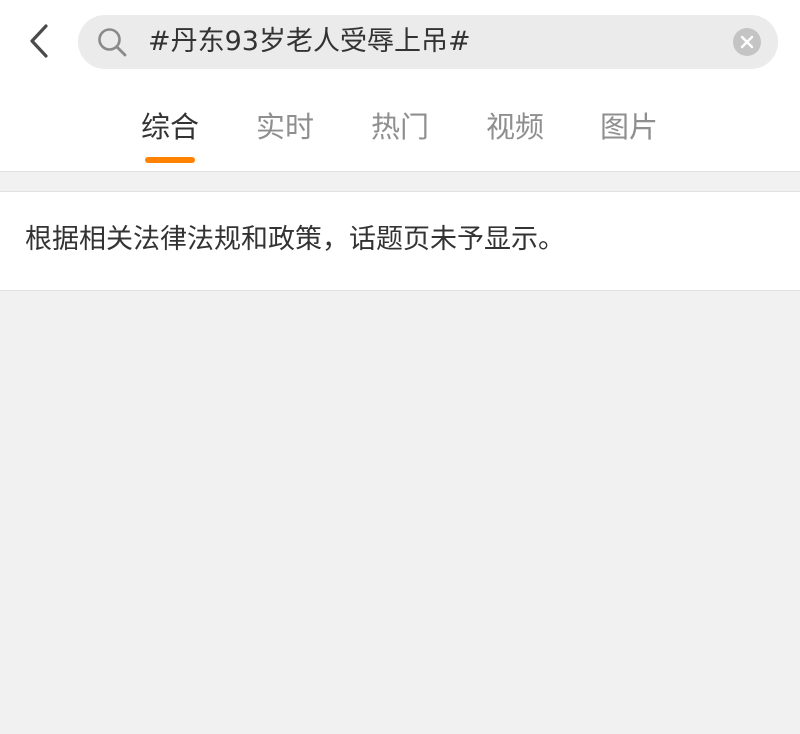 The width and height of the screenshot is (800, 734). Describe the element at coordinates (170, 130) in the screenshot. I see `tab-comprehensive: 综合` at that location.